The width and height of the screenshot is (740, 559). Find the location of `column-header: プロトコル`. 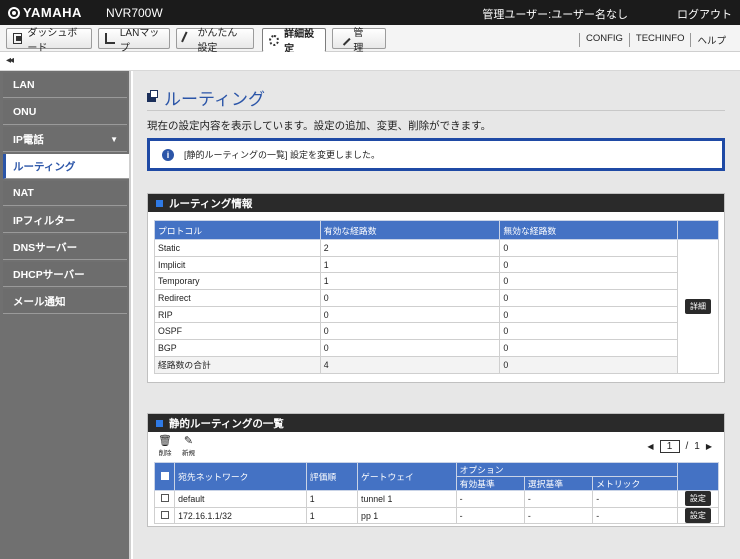

column-header: プロトコル is located at coordinates (237, 230).